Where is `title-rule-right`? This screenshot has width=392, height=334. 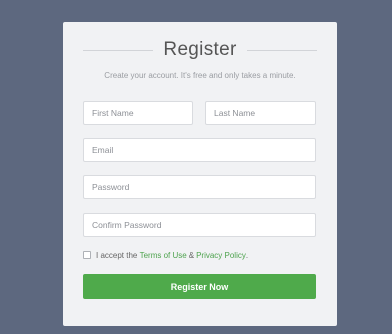 title-rule-right is located at coordinates (281, 50).